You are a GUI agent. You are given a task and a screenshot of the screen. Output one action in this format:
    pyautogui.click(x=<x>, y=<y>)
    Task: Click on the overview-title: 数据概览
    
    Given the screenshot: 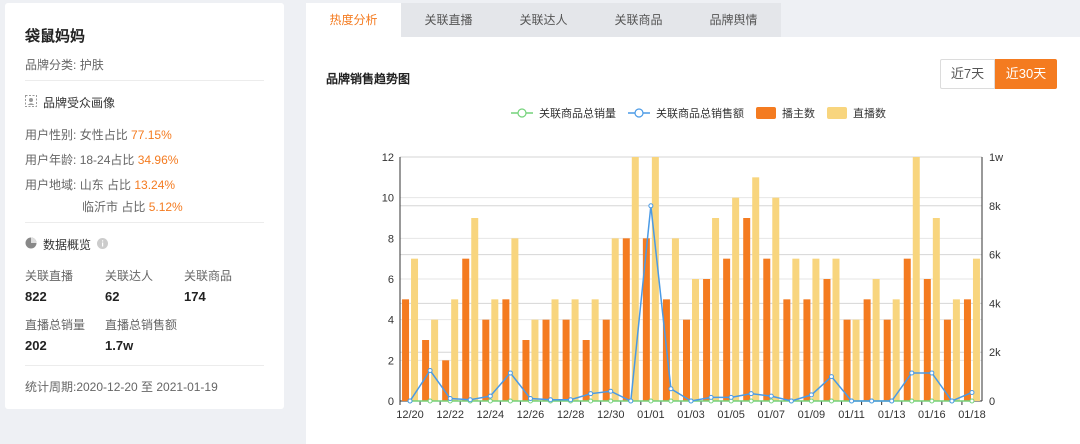 What is the action you would take?
    pyautogui.click(x=67, y=245)
    